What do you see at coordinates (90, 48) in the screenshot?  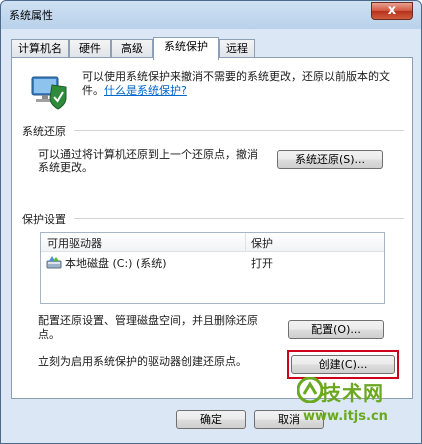 I see `tab-hardware: 硬件` at bounding box center [90, 48].